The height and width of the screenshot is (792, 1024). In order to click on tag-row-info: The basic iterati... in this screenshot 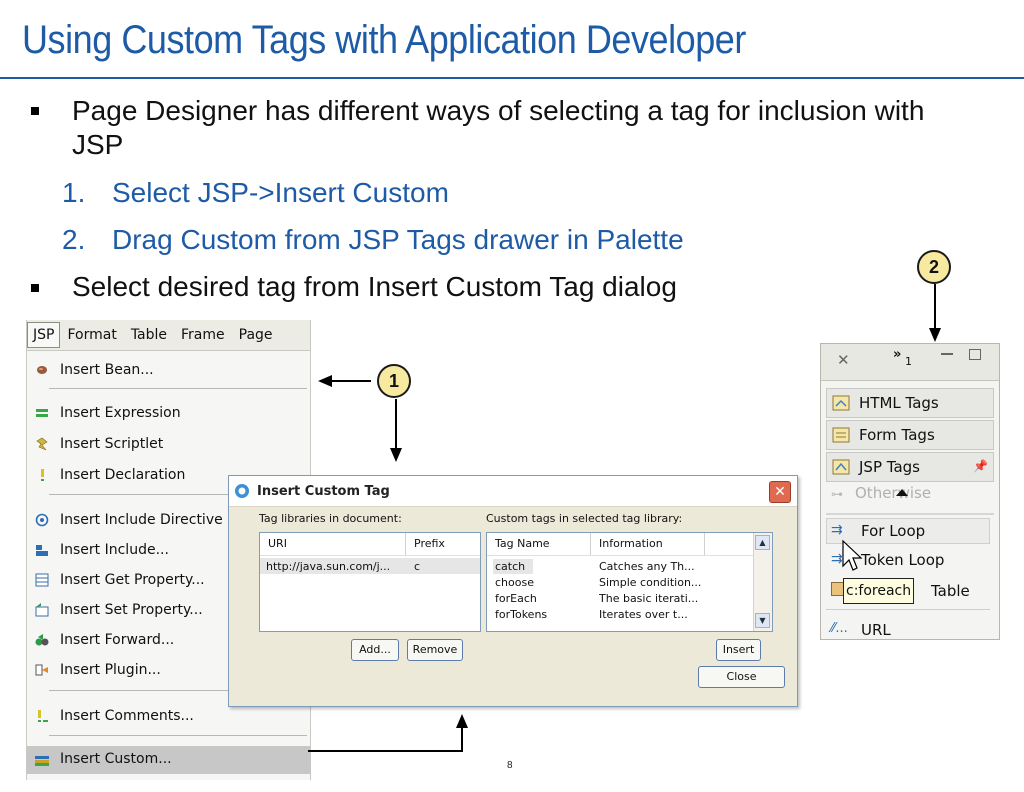, I will do `click(674, 598)`.